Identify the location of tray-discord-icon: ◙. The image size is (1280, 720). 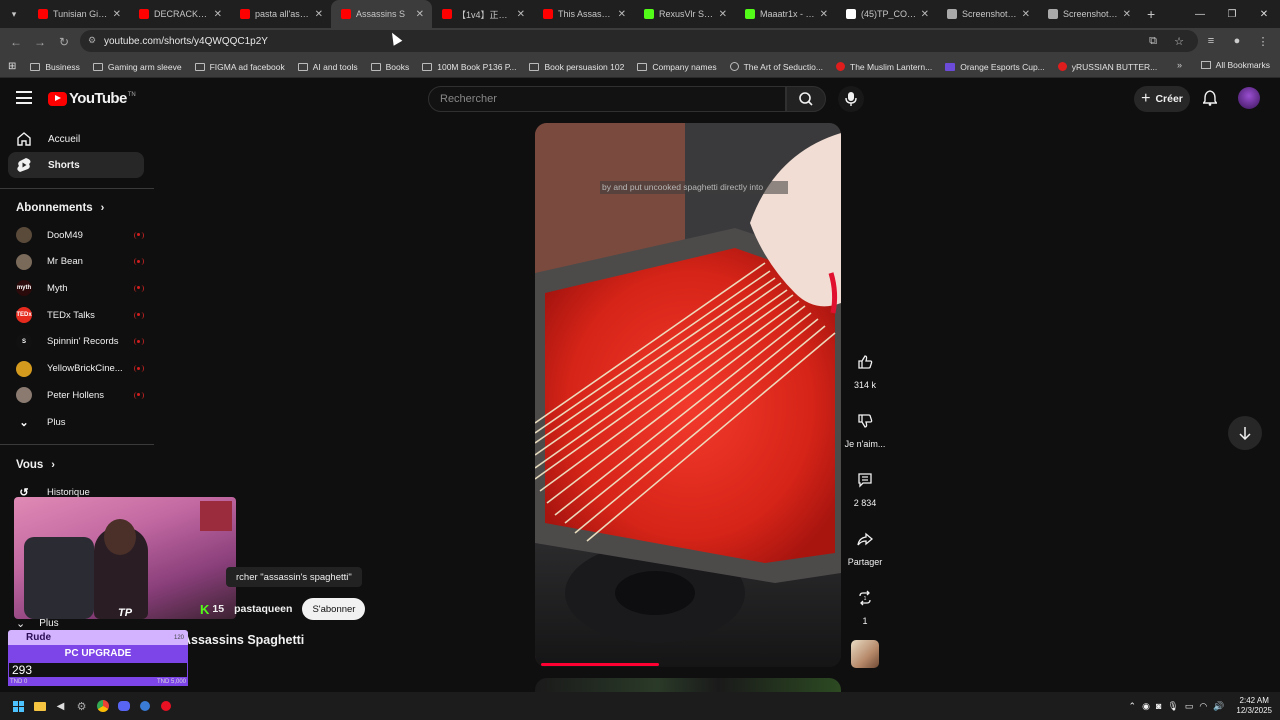
(1158, 706).